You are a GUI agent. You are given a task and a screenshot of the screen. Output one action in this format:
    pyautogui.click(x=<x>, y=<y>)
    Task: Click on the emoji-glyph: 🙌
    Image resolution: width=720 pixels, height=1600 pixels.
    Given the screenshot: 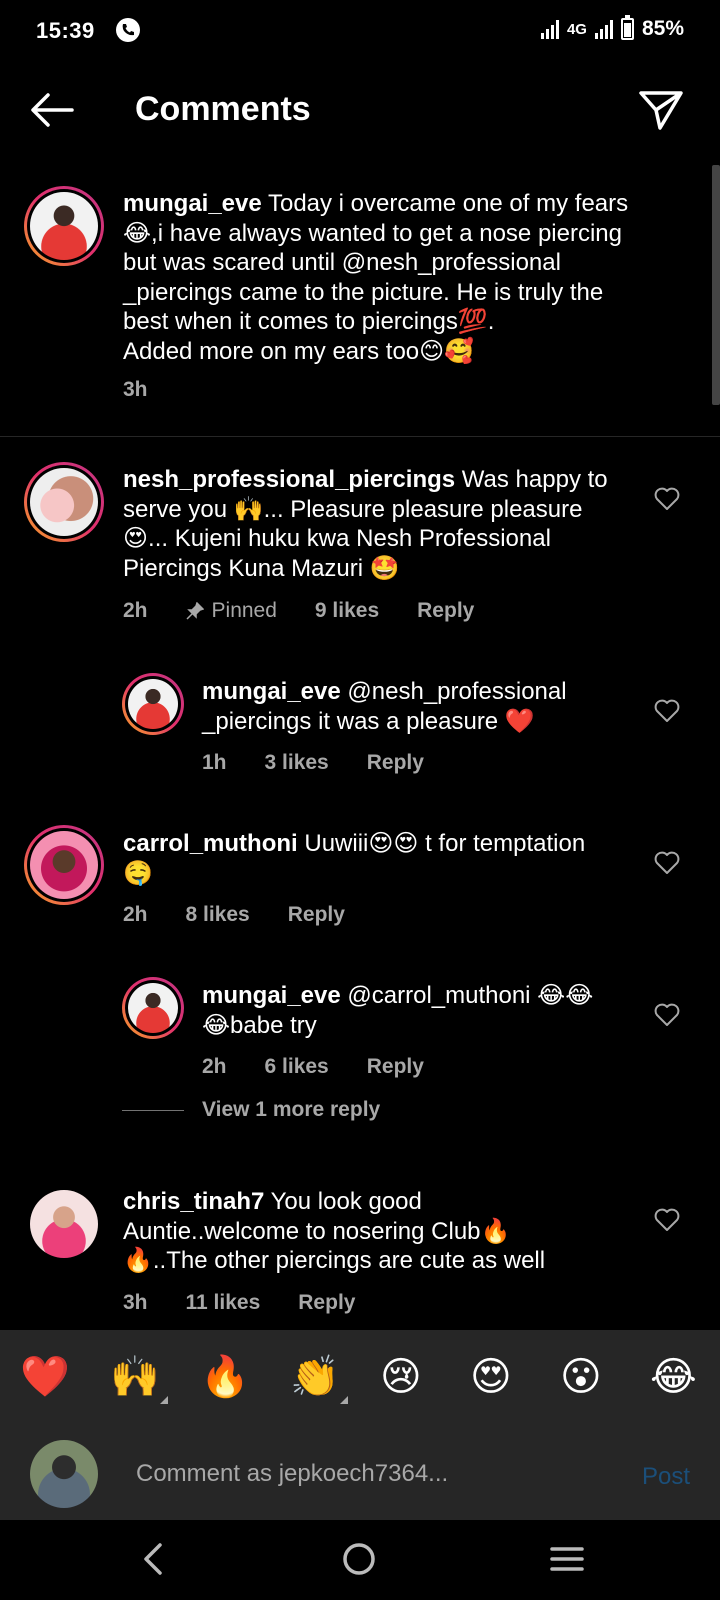 What is the action you would take?
    pyautogui.click(x=135, y=1377)
    